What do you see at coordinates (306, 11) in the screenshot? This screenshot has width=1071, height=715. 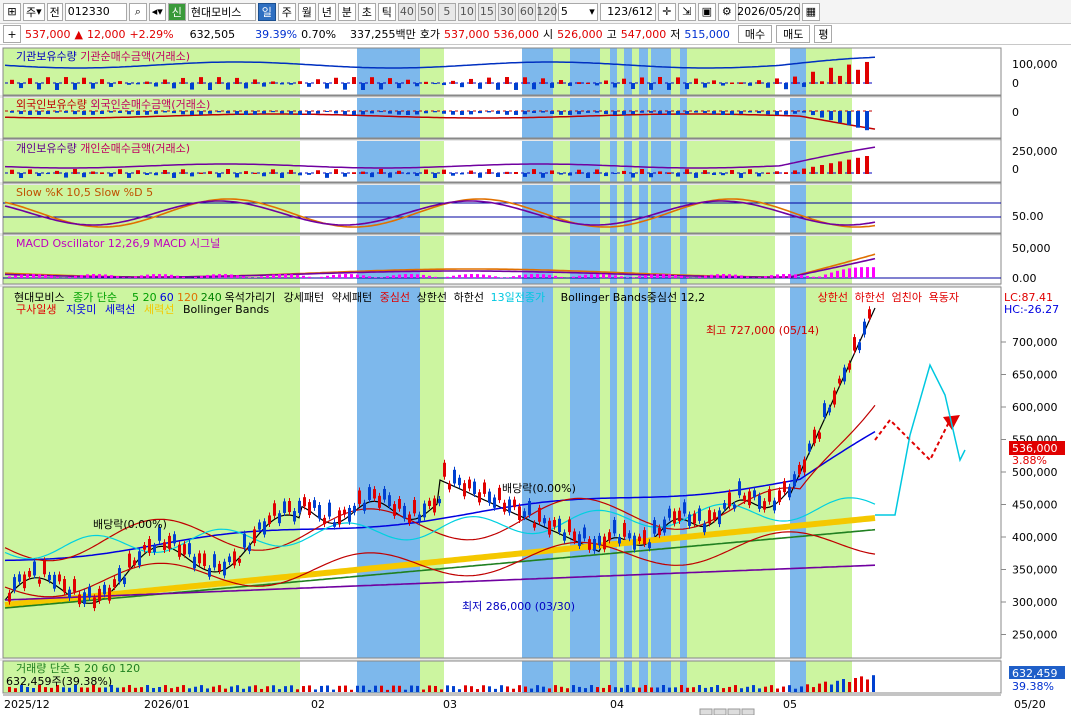 I see `period-month: 월` at bounding box center [306, 11].